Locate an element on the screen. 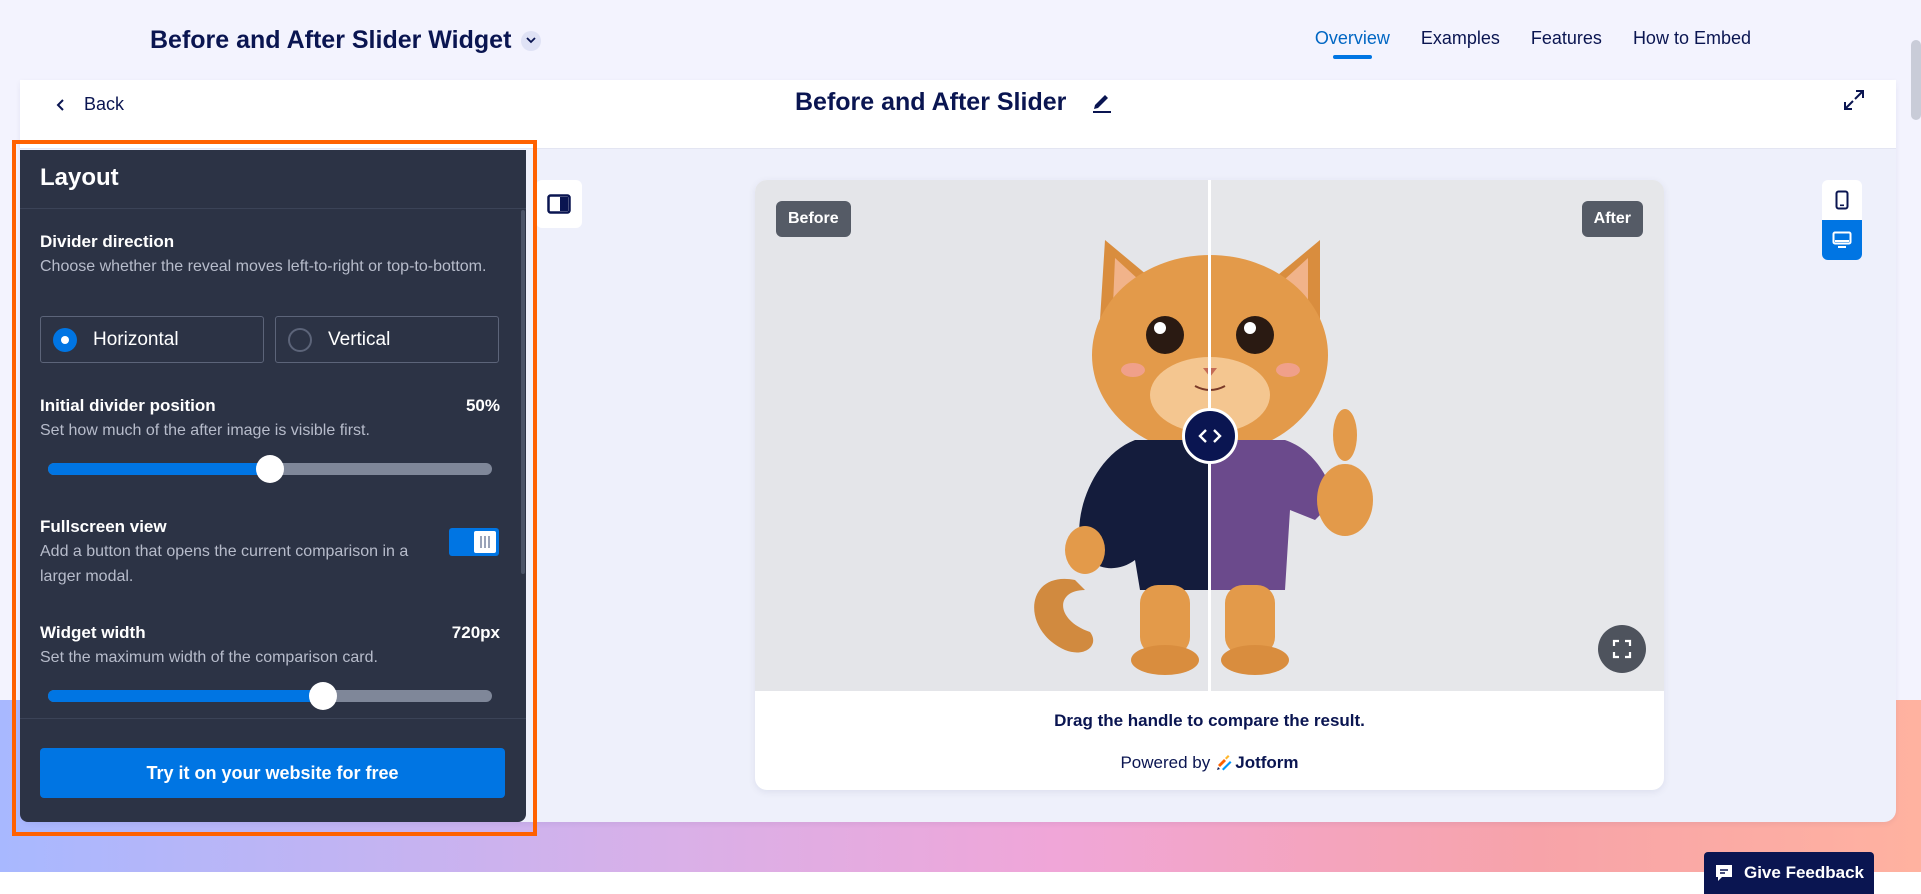 The width and height of the screenshot is (1921, 894). desktop-icon is located at coordinates (1842, 239).